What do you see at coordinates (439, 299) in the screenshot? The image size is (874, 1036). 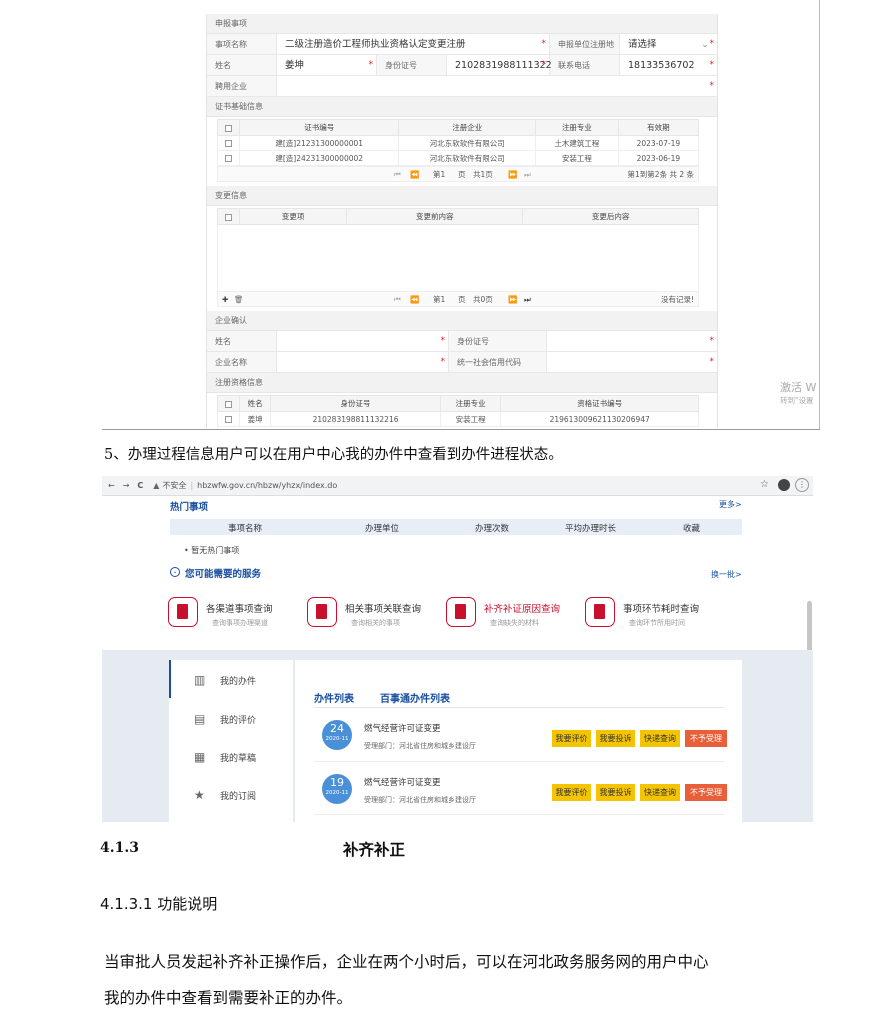 I see `page-prefix: 第1` at bounding box center [439, 299].